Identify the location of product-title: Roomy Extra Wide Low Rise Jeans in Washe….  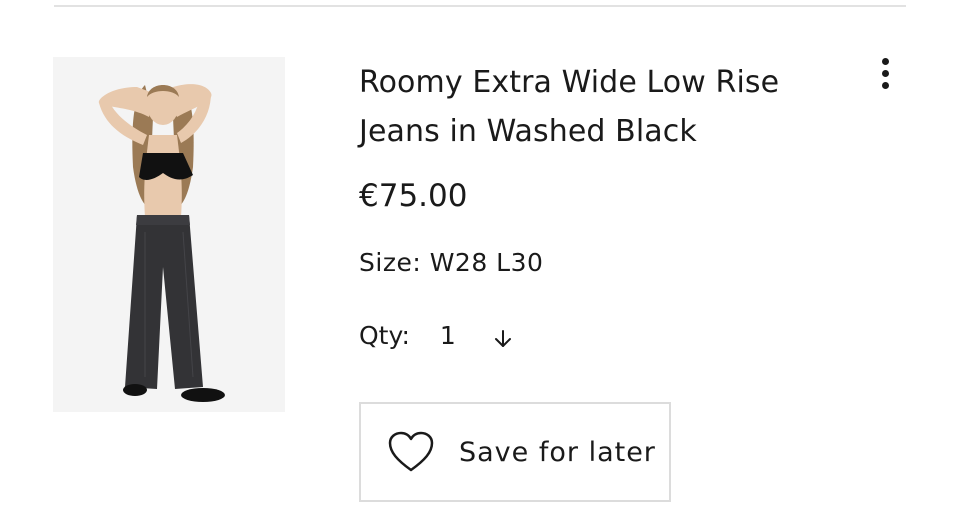
(599, 107).